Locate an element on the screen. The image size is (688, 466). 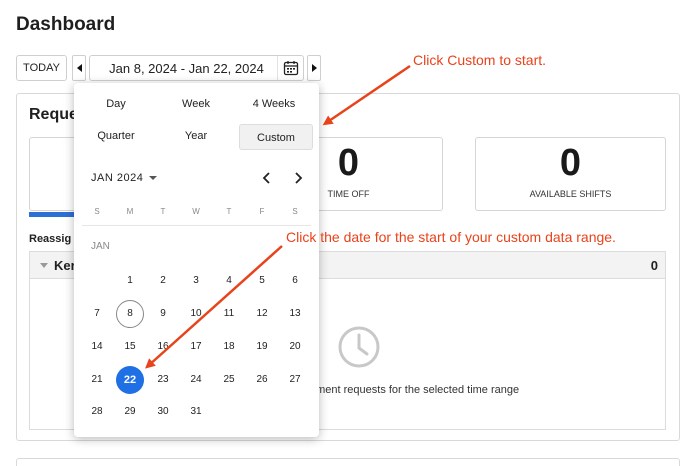
calendar-day: 12 is located at coordinates (262, 314).